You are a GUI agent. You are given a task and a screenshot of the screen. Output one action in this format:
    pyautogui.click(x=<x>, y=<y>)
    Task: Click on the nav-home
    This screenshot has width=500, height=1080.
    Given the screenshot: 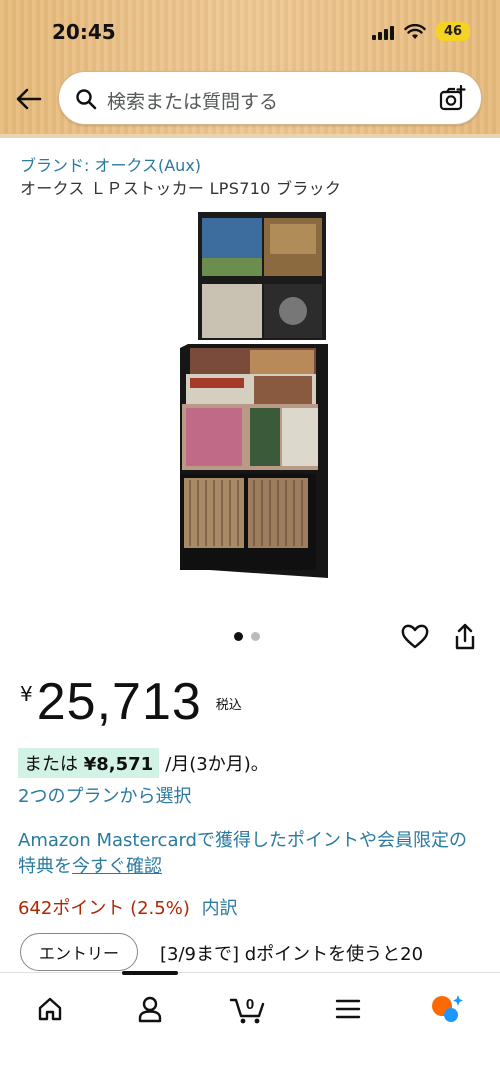 What is the action you would take?
    pyautogui.click(x=50, y=1009)
    